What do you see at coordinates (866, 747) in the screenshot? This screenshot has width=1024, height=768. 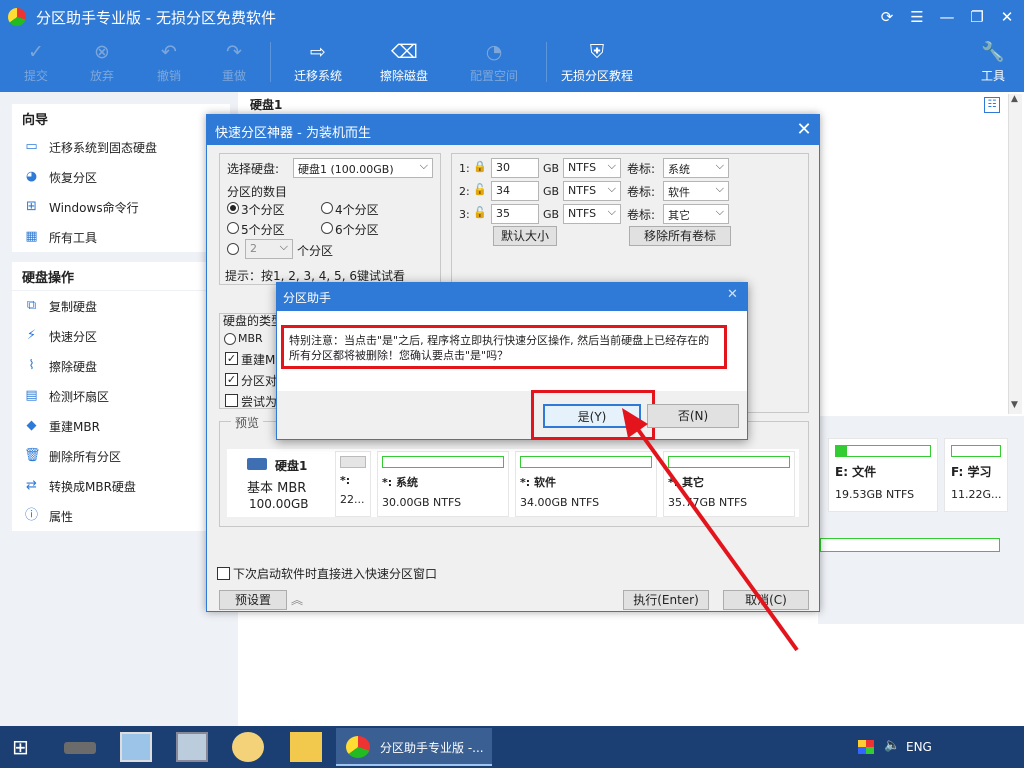 I see `color-tray-icon` at bounding box center [866, 747].